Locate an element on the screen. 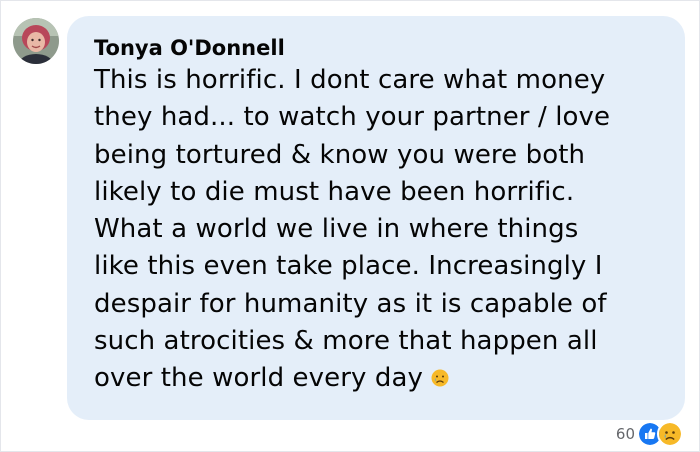 Image resolution: width=700 pixels, height=452 pixels. comment-line: This is horrific. I dont care what money is located at coordinates (350, 80).